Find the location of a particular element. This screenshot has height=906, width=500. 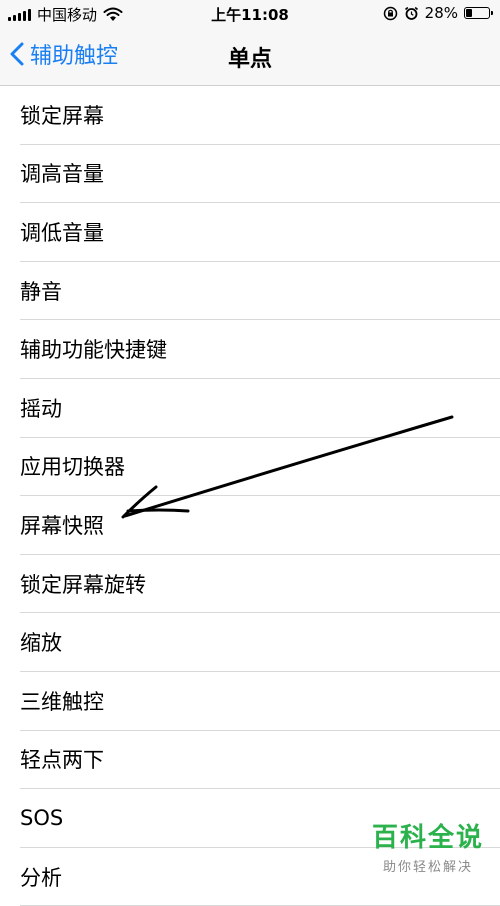

list-item-3d-touch: 三维触控 is located at coordinates (260, 701).